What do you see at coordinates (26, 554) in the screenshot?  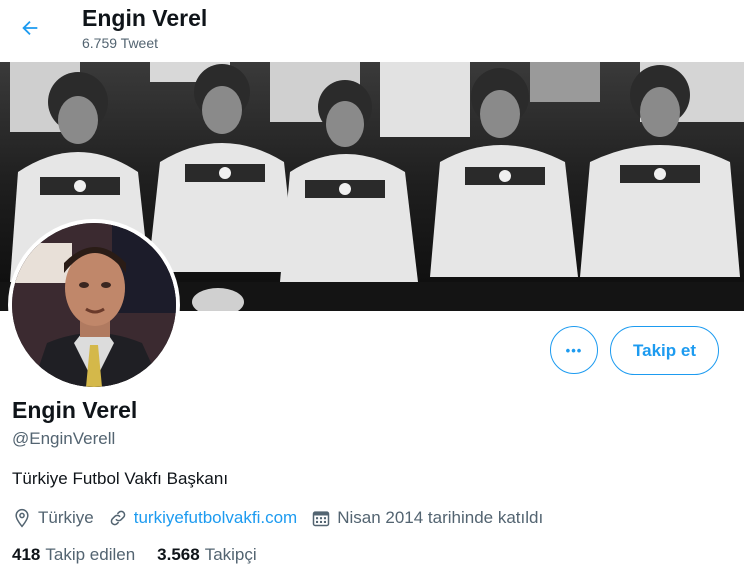 I see `following-count: 418` at bounding box center [26, 554].